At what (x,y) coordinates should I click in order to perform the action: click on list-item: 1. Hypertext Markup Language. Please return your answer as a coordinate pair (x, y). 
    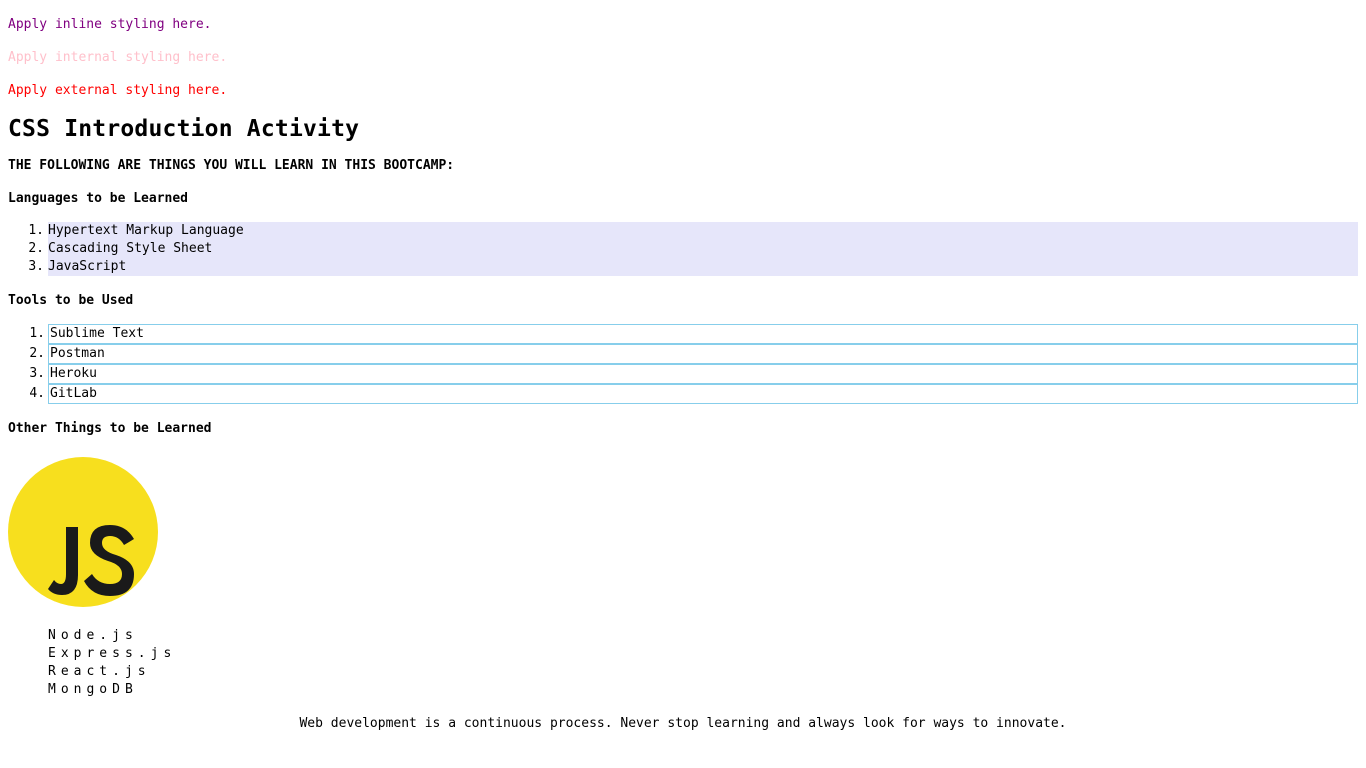
    Looking at the image, I should click on (693, 231).